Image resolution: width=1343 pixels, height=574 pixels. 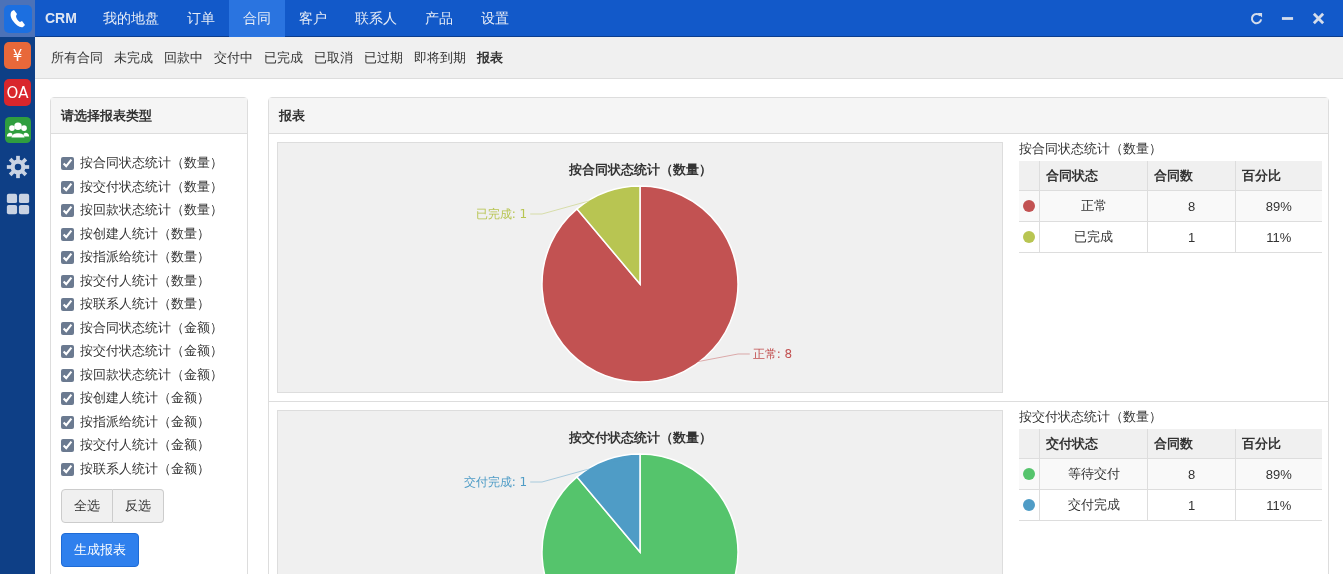 What do you see at coordinates (77, 57) in the screenshot?
I see `filter-link: 所有合同` at bounding box center [77, 57].